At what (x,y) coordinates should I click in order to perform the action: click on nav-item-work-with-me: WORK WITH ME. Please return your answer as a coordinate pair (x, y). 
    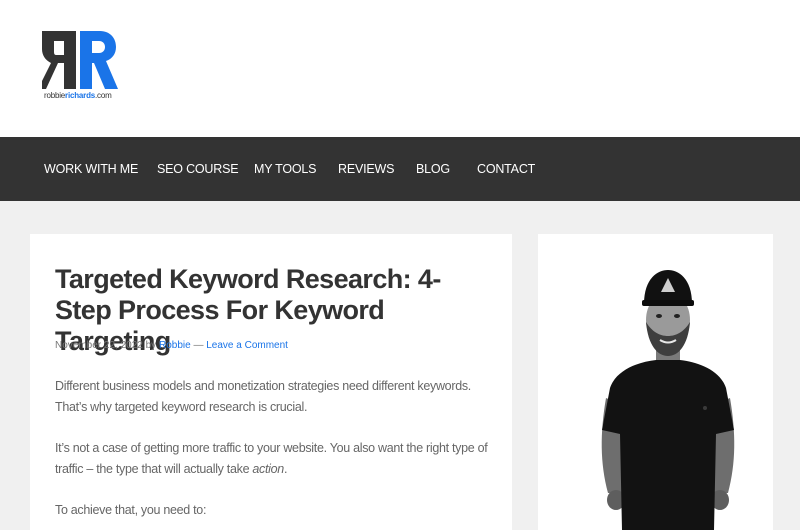
    Looking at the image, I should click on (91, 169).